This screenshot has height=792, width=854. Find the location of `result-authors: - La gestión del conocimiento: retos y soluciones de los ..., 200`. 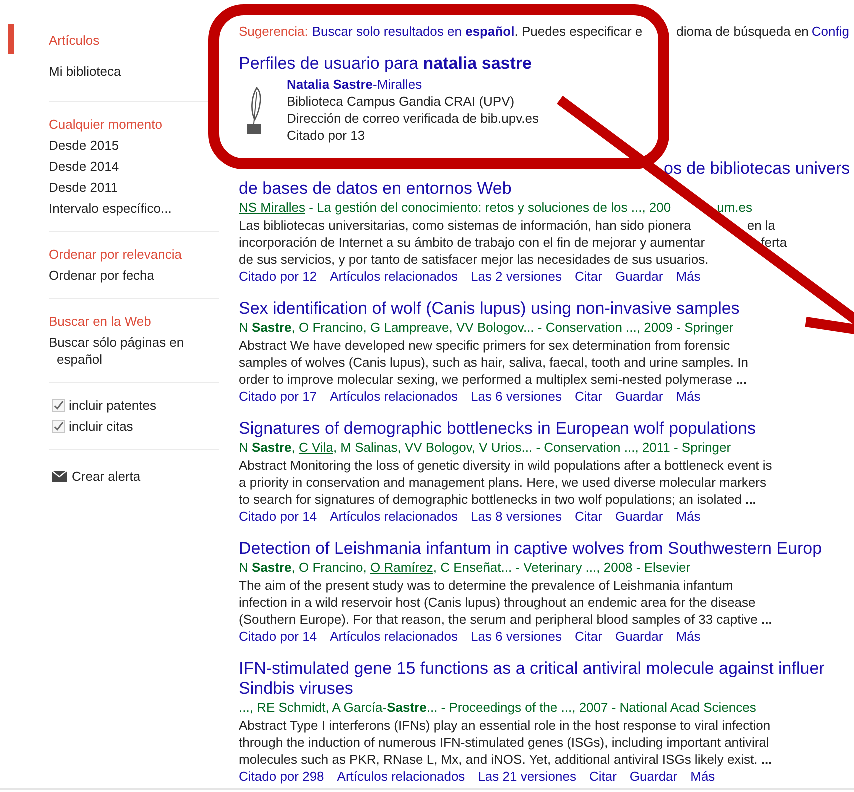

result-authors: - La gestión del conocimiento: retos y soluciones de los ..., 200 is located at coordinates (490, 208).